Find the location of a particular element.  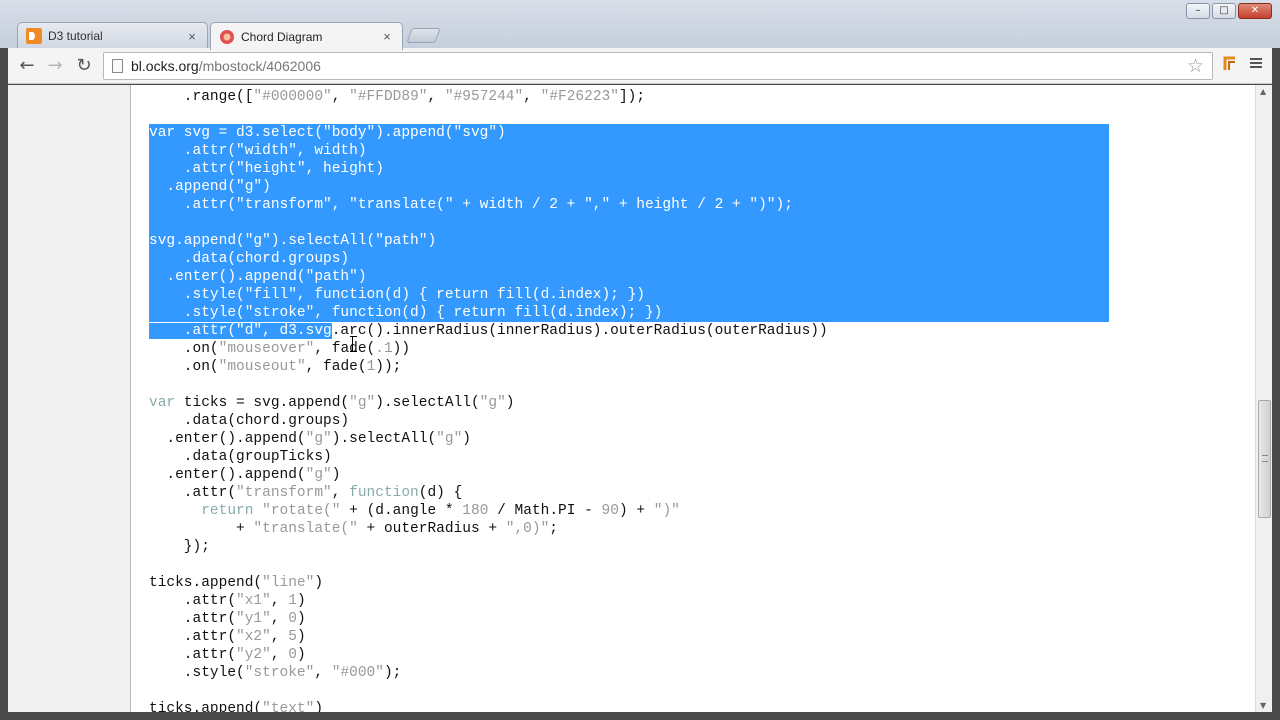

code-line: + "translate(" + outerRadius + ",0)"; is located at coordinates (353, 529).